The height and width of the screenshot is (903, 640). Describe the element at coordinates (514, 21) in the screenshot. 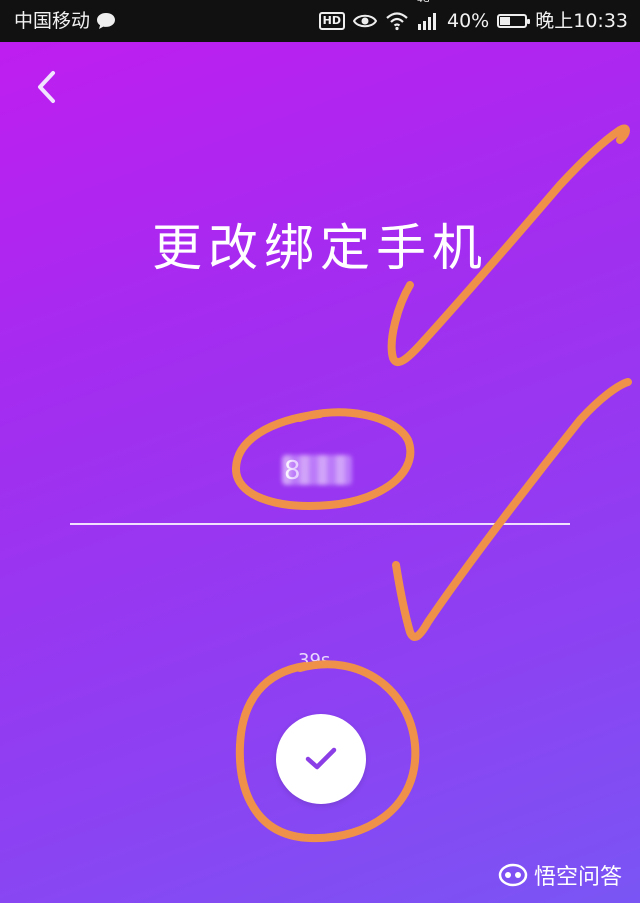

I see `battery-icon` at that location.